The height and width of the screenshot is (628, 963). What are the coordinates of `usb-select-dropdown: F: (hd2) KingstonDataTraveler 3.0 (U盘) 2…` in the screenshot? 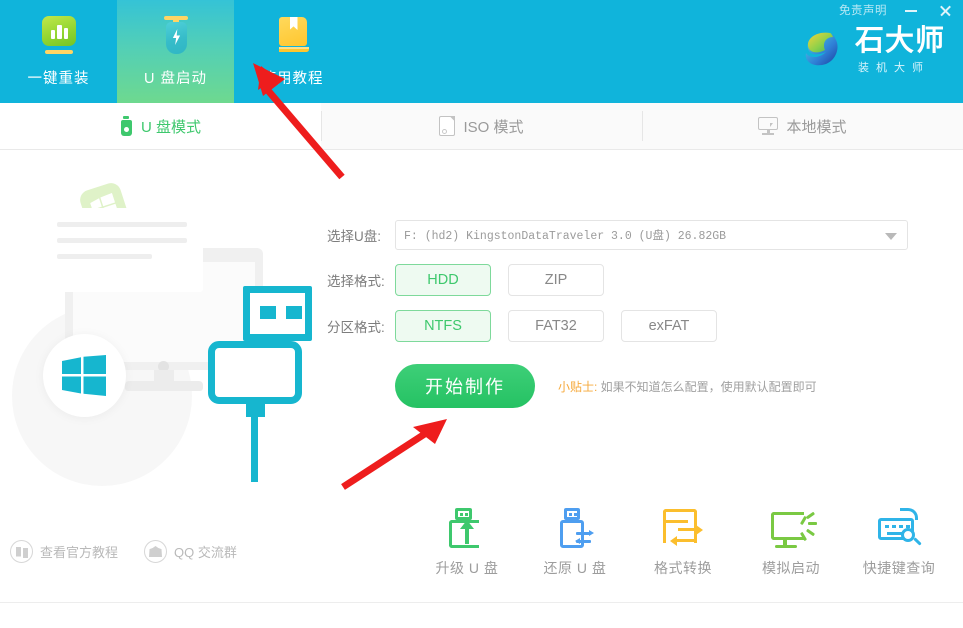 It's located at (651, 235).